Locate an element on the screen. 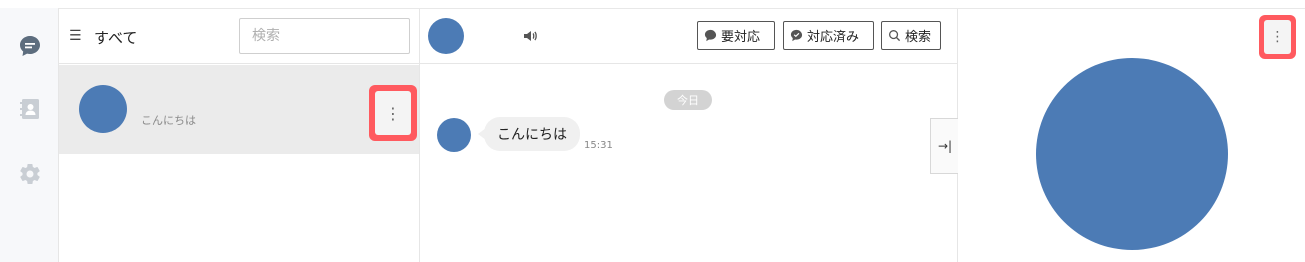  search-button: 検索 is located at coordinates (911, 35).